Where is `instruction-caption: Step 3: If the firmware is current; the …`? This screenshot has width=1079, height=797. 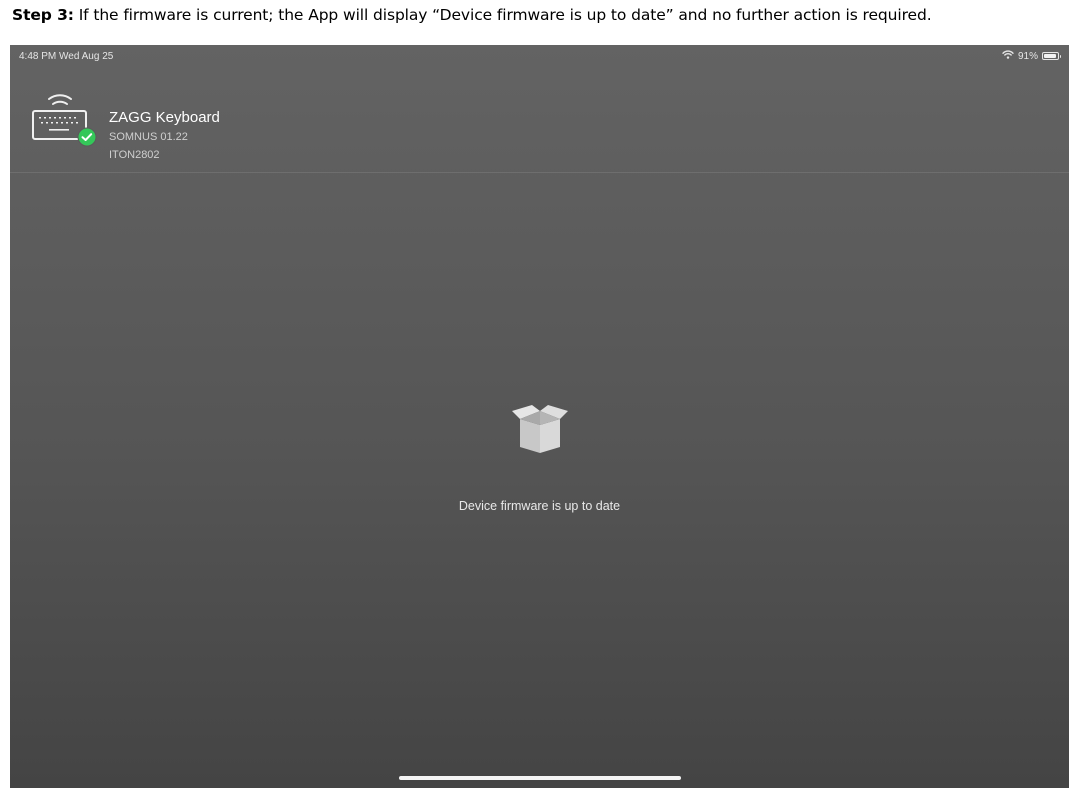 instruction-caption: Step 3: If the firmware is current; the … is located at coordinates (542, 15).